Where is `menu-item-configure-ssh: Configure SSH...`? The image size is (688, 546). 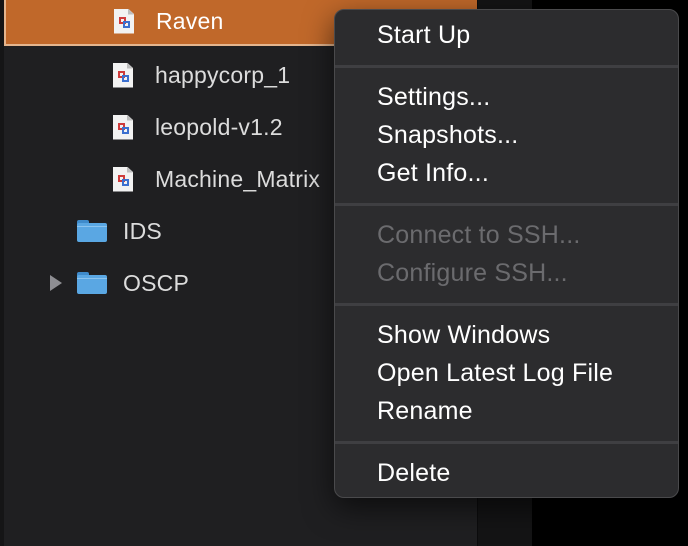
menu-item-configure-ssh: Configure SSH... is located at coordinates (472, 273).